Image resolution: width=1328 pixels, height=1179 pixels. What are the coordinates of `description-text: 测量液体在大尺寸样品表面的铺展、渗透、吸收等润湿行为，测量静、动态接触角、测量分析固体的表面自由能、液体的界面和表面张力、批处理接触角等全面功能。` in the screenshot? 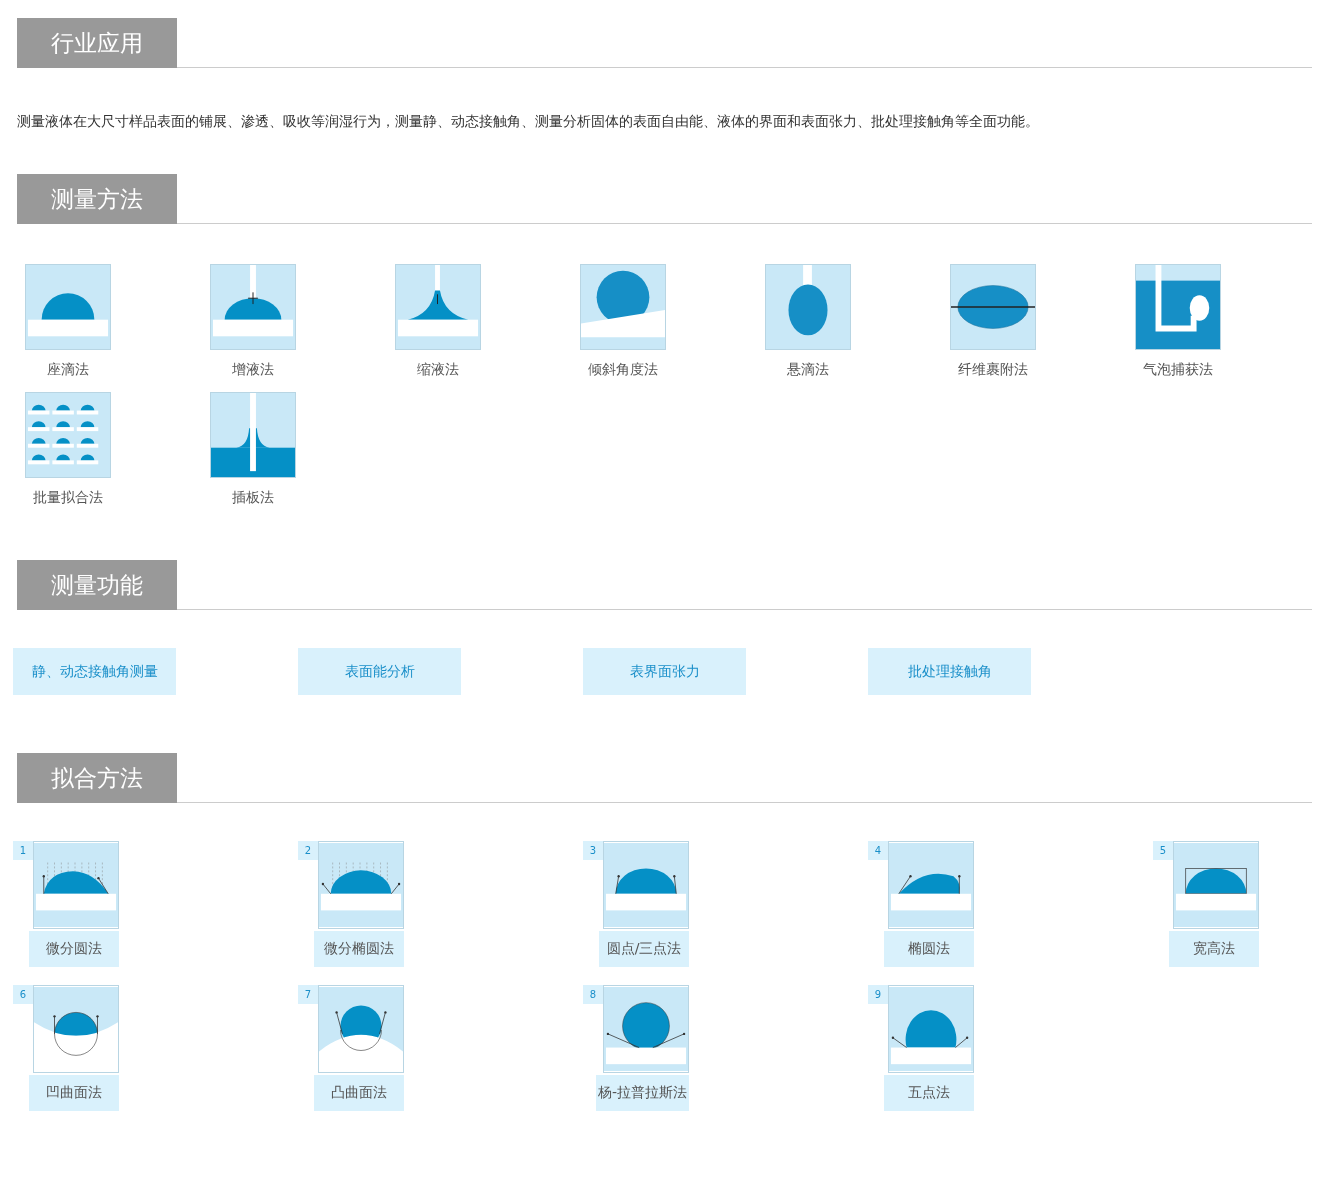 It's located at (528, 121).